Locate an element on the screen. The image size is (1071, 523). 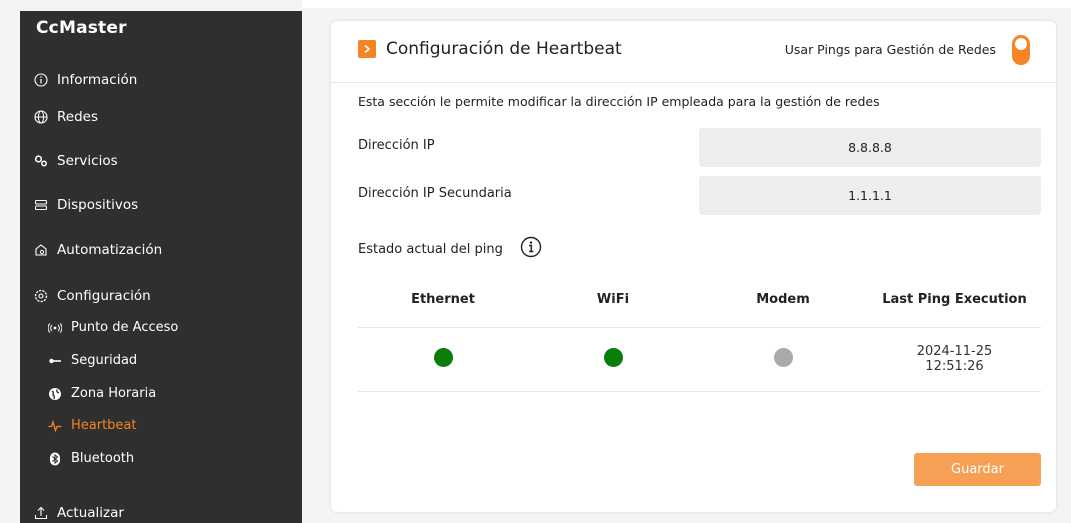
sidebar-subitem-heartbeat: Heartbeat is located at coordinates (92, 425).